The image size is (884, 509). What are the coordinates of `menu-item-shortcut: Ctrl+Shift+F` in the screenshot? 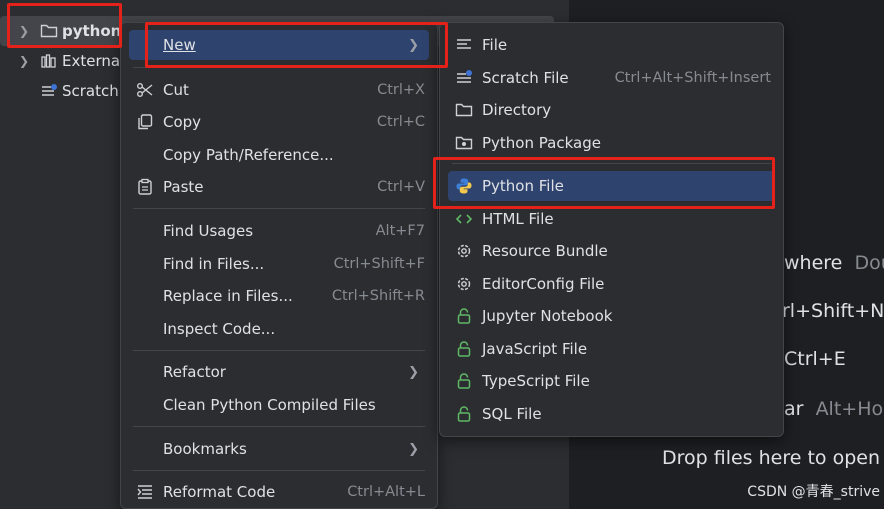 It's located at (379, 264).